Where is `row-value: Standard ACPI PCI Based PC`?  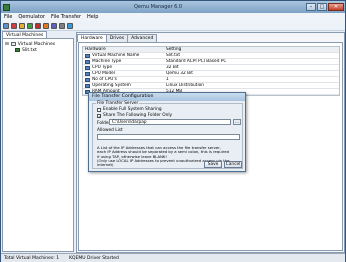
row-value: Standard ACPI PCI Based PC is located at coordinates (196, 61).